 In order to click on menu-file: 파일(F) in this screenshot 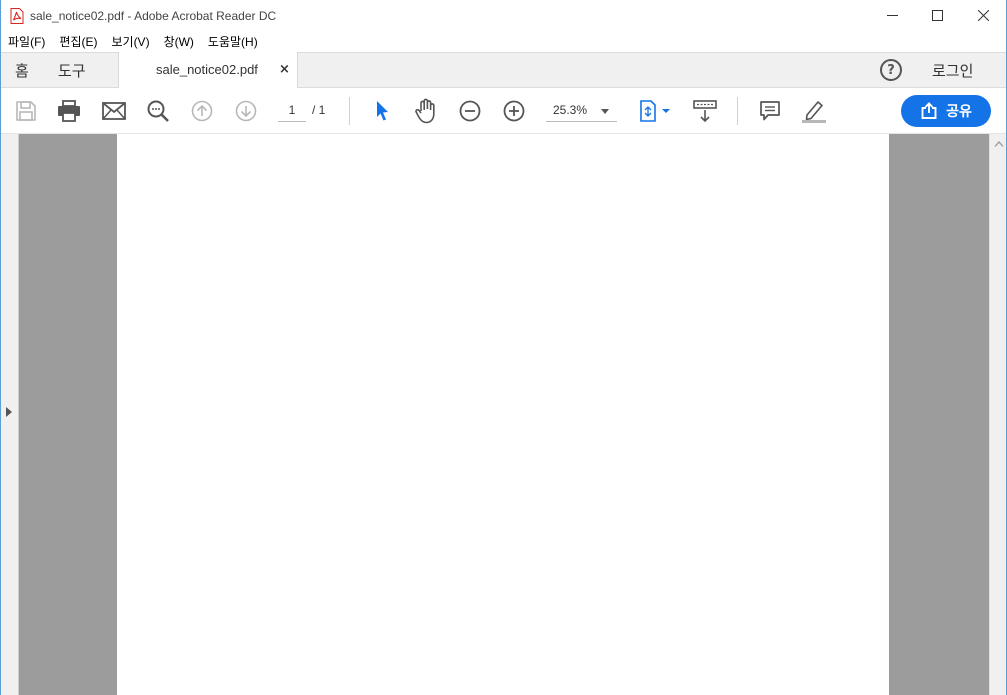, I will do `click(26, 41)`.